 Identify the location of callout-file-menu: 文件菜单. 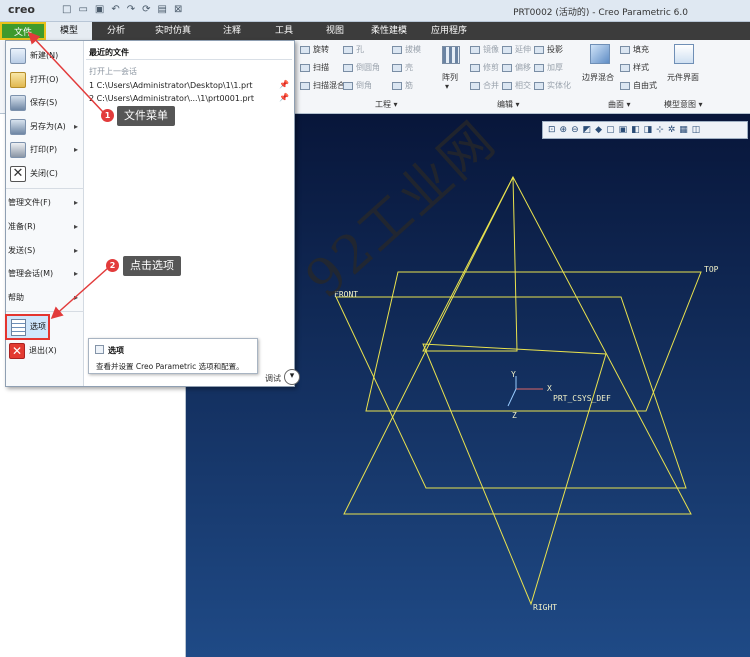
(146, 116).